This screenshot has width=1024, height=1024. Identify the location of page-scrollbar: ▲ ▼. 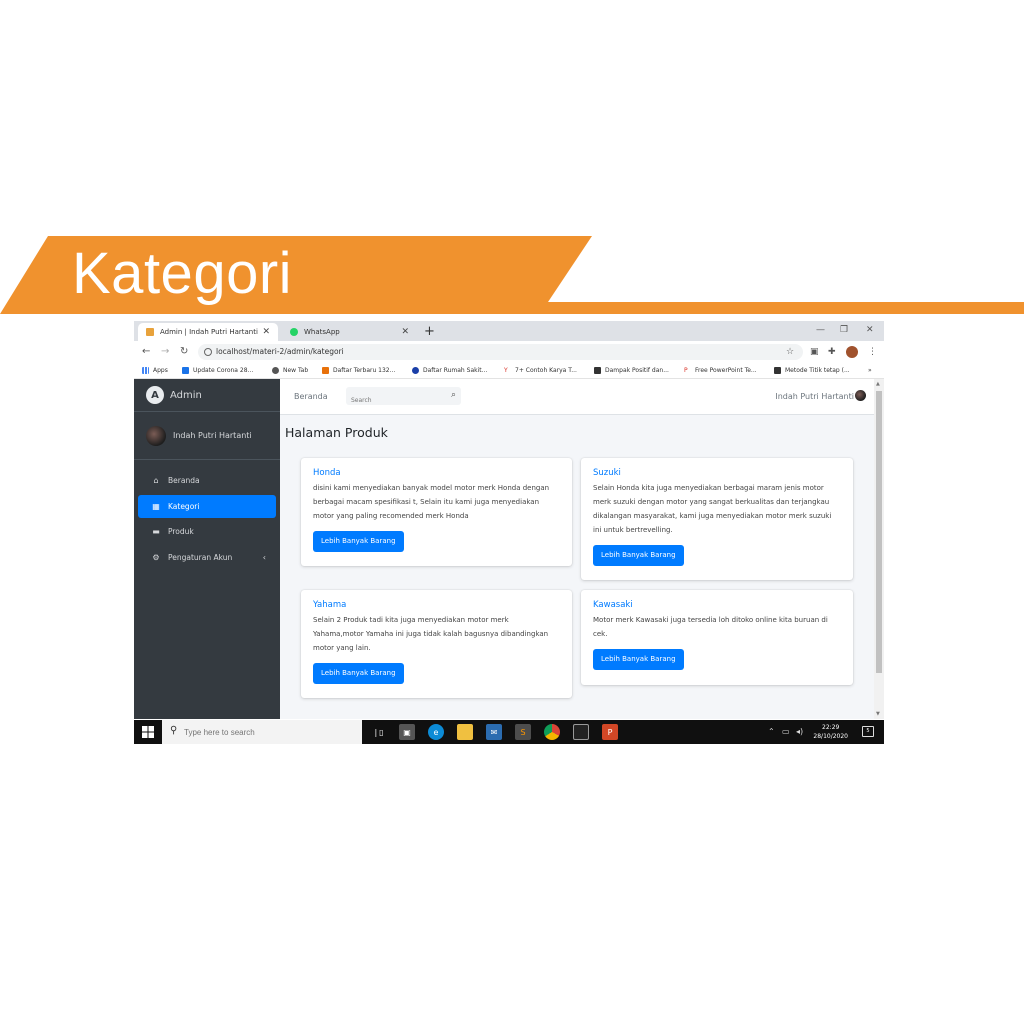
(879, 549).